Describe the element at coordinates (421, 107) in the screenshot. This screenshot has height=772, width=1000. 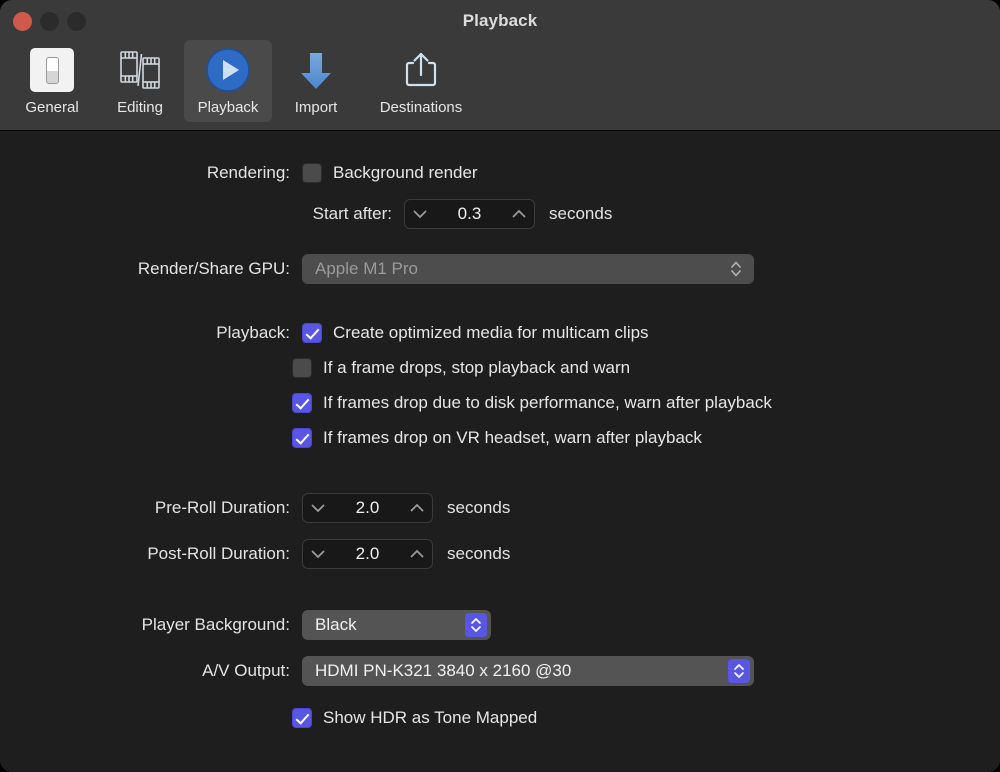
I see `toolbar-label-destinations: Destinations` at that location.